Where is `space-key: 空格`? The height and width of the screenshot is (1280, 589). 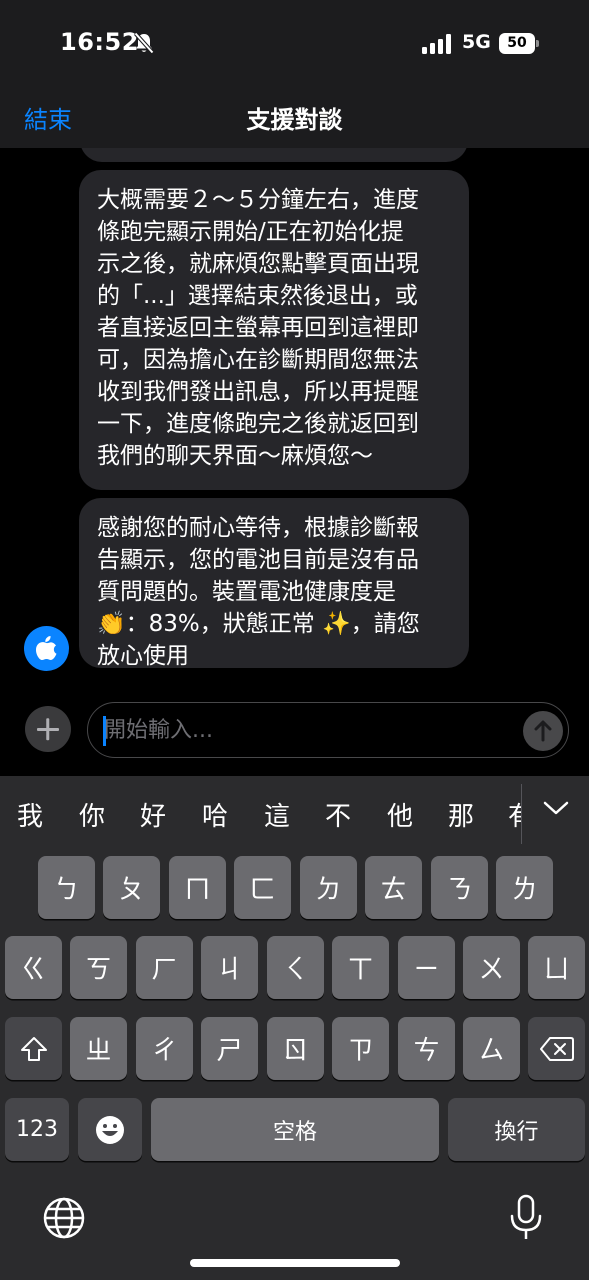 space-key: 空格 is located at coordinates (295, 1129).